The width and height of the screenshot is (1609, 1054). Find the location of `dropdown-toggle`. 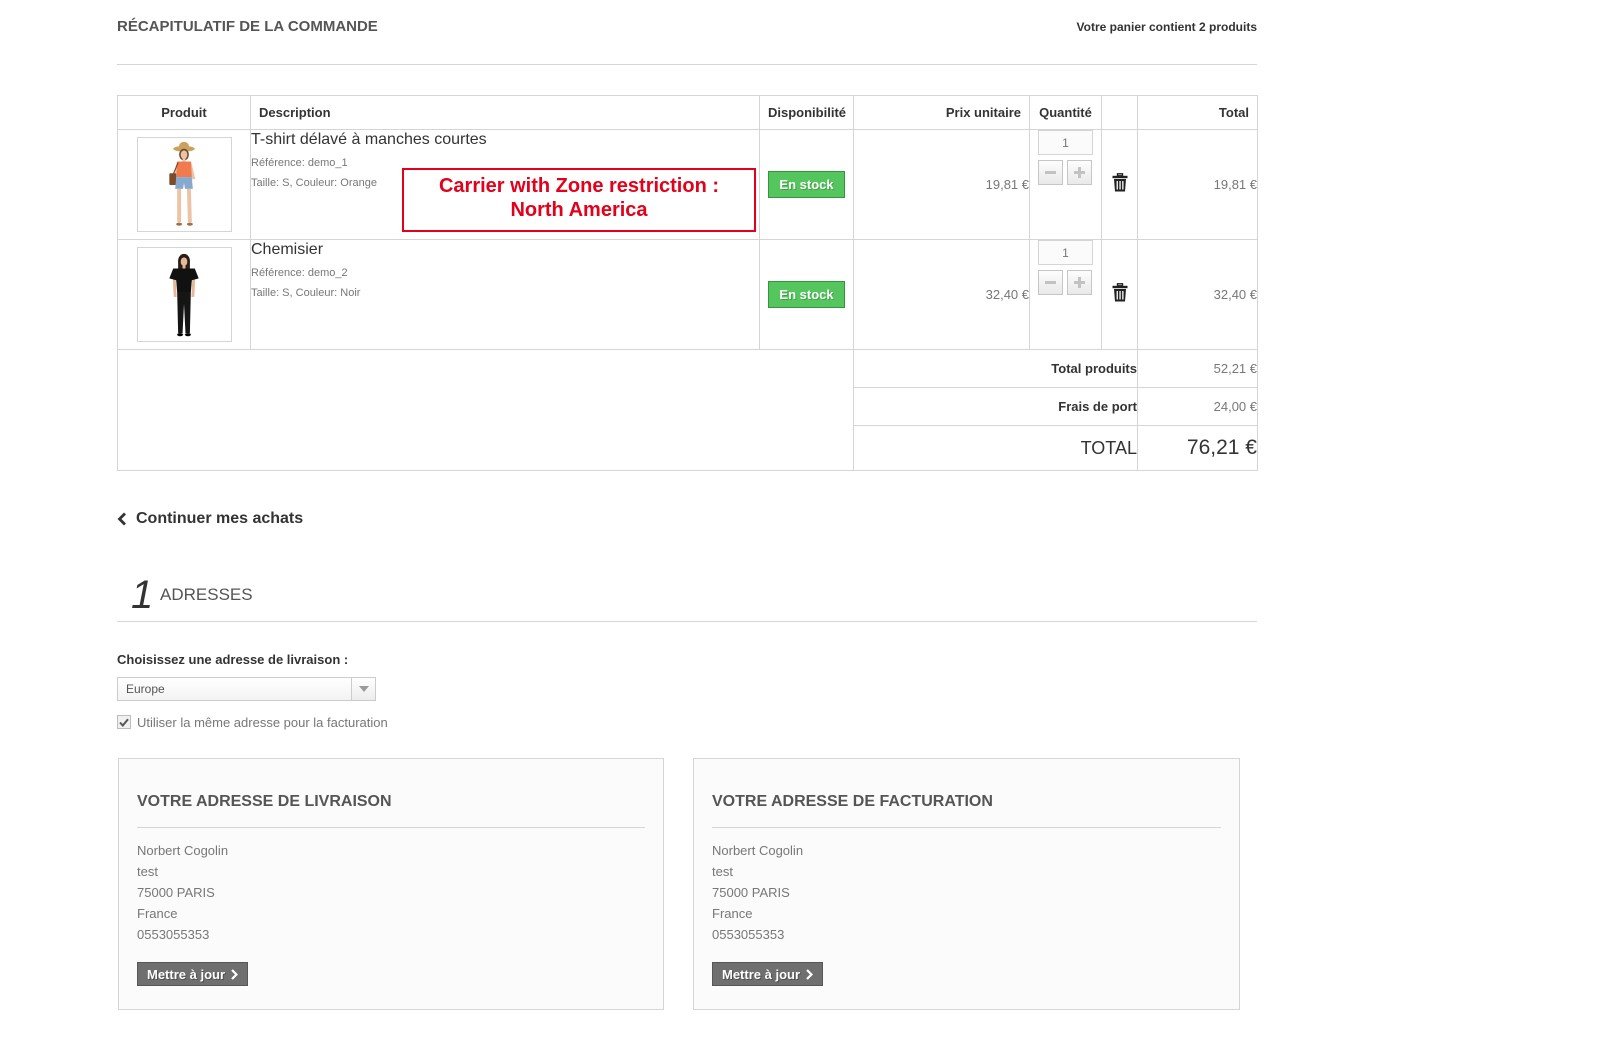

dropdown-toggle is located at coordinates (363, 689).